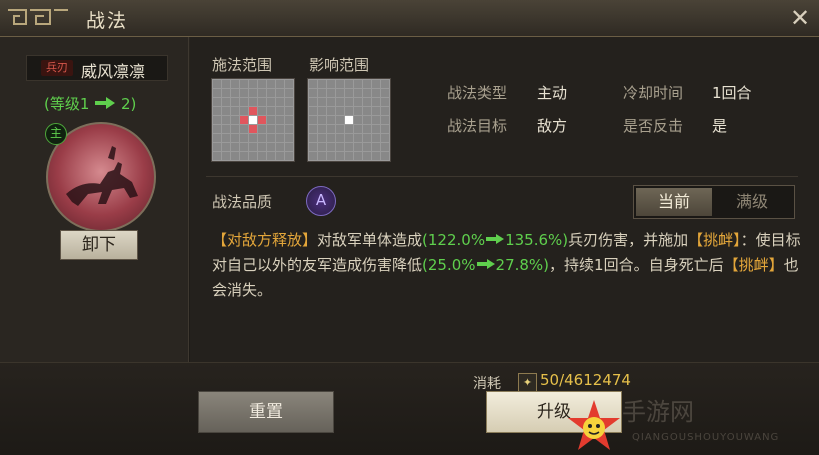 This screenshot has width=819, height=455. Describe the element at coordinates (370, 240) in the screenshot. I see `desc-text: 对敌军单体造成` at that location.